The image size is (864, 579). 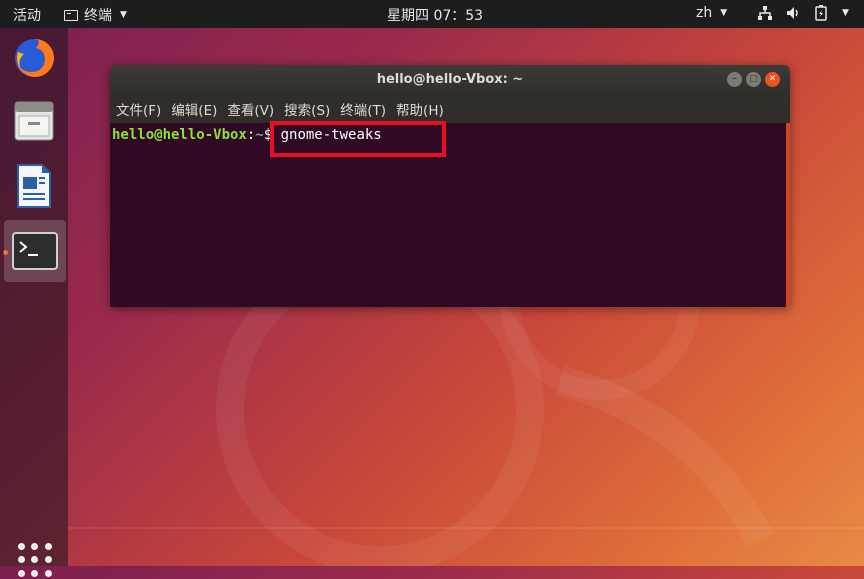 I want to click on firefox-launcher, so click(x=34, y=58).